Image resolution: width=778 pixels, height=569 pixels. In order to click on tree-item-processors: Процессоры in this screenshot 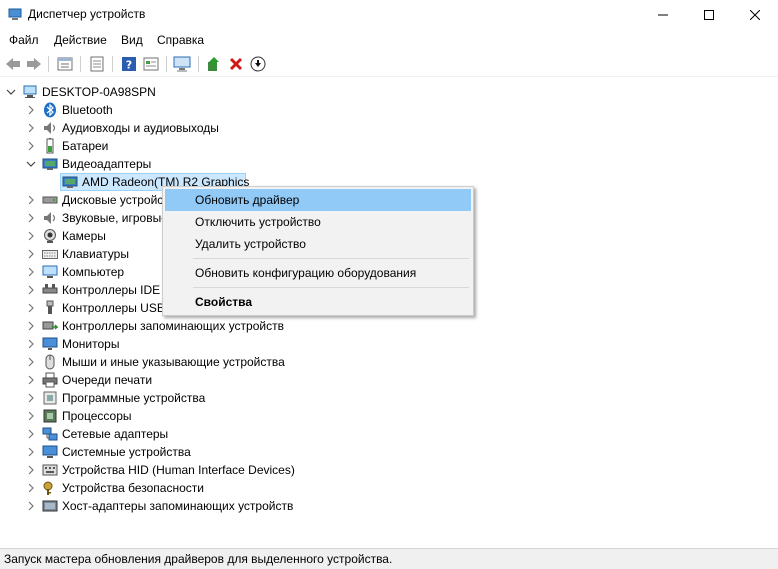, I will do `click(79, 416)`.